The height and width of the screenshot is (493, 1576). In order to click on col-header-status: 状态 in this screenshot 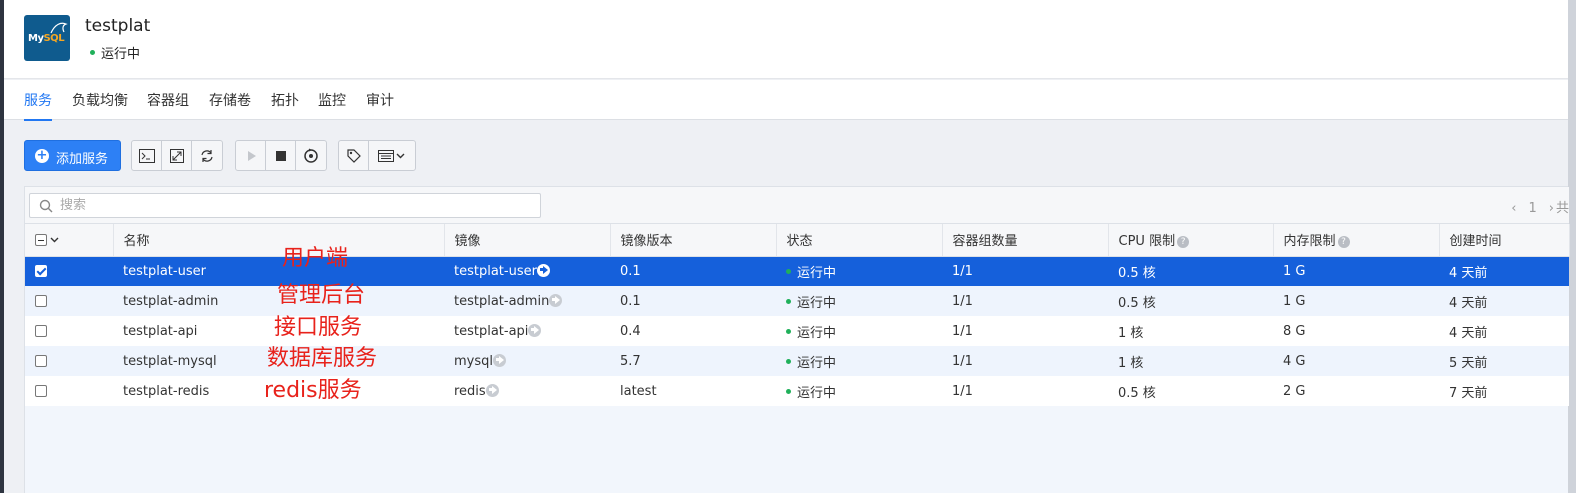, I will do `click(859, 240)`.